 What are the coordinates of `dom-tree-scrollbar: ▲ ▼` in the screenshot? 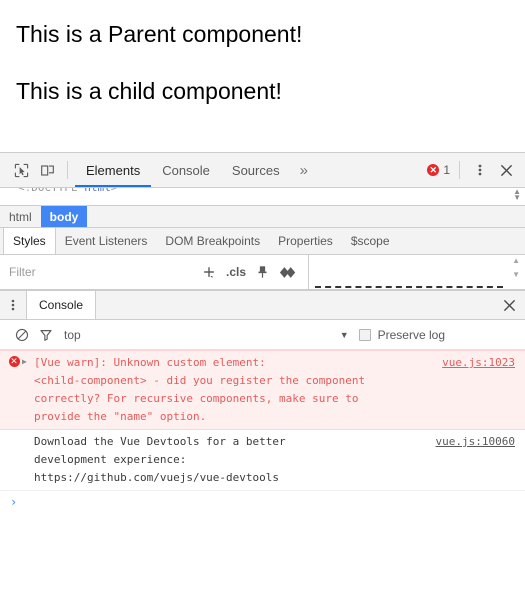 It's located at (517, 195).